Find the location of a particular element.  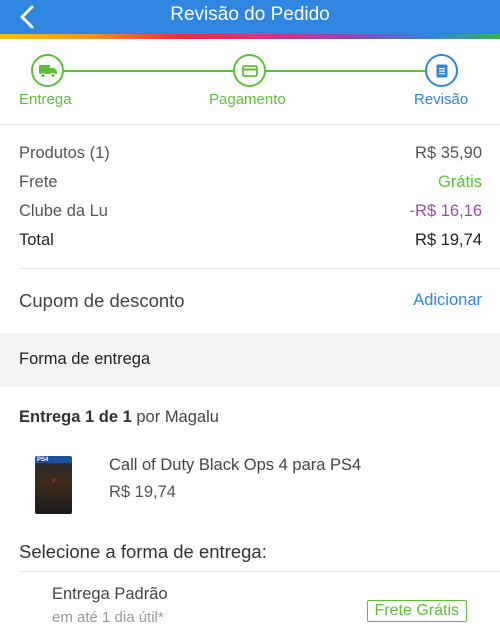

checkout-stepper: Entrega Pagamento Revisão is located at coordinates (250, 81).